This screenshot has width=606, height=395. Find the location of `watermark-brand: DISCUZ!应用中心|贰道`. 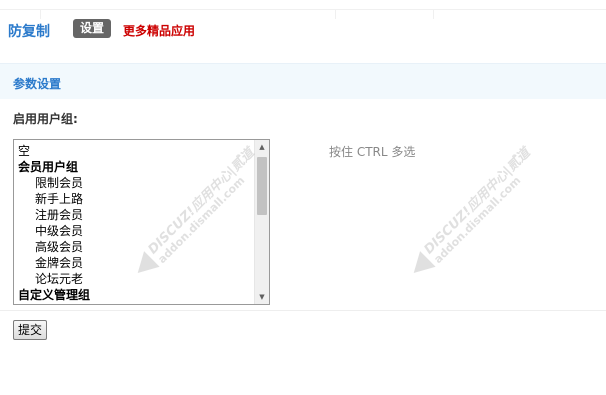

watermark-brand: DISCUZ!应用中心|贰道 is located at coordinates (477, 201).